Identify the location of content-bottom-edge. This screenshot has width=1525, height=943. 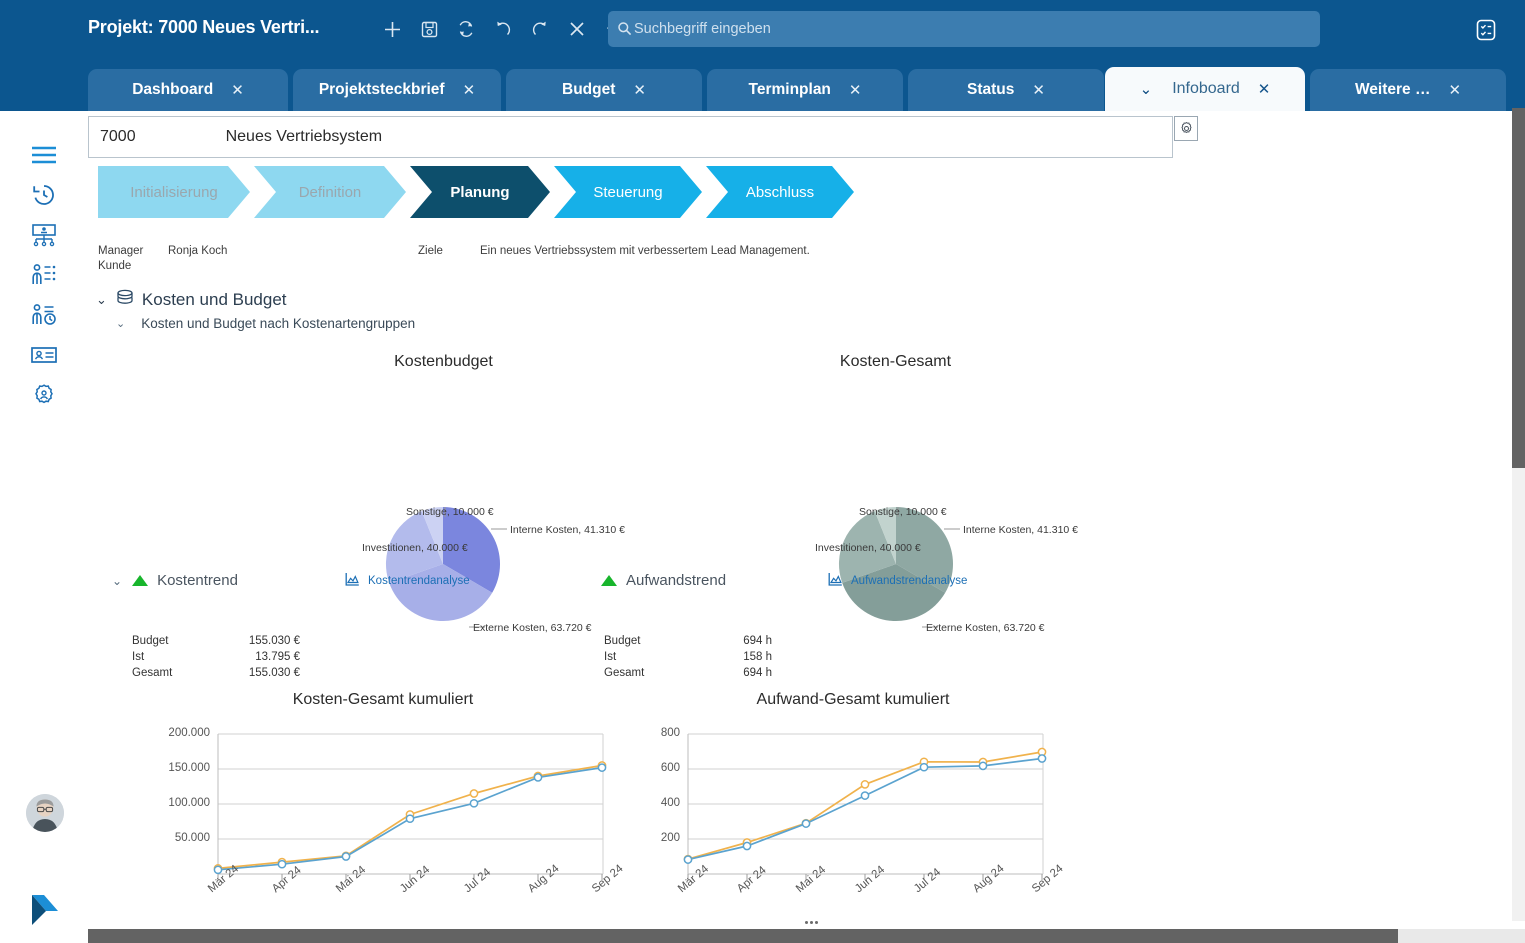
(794, 925).